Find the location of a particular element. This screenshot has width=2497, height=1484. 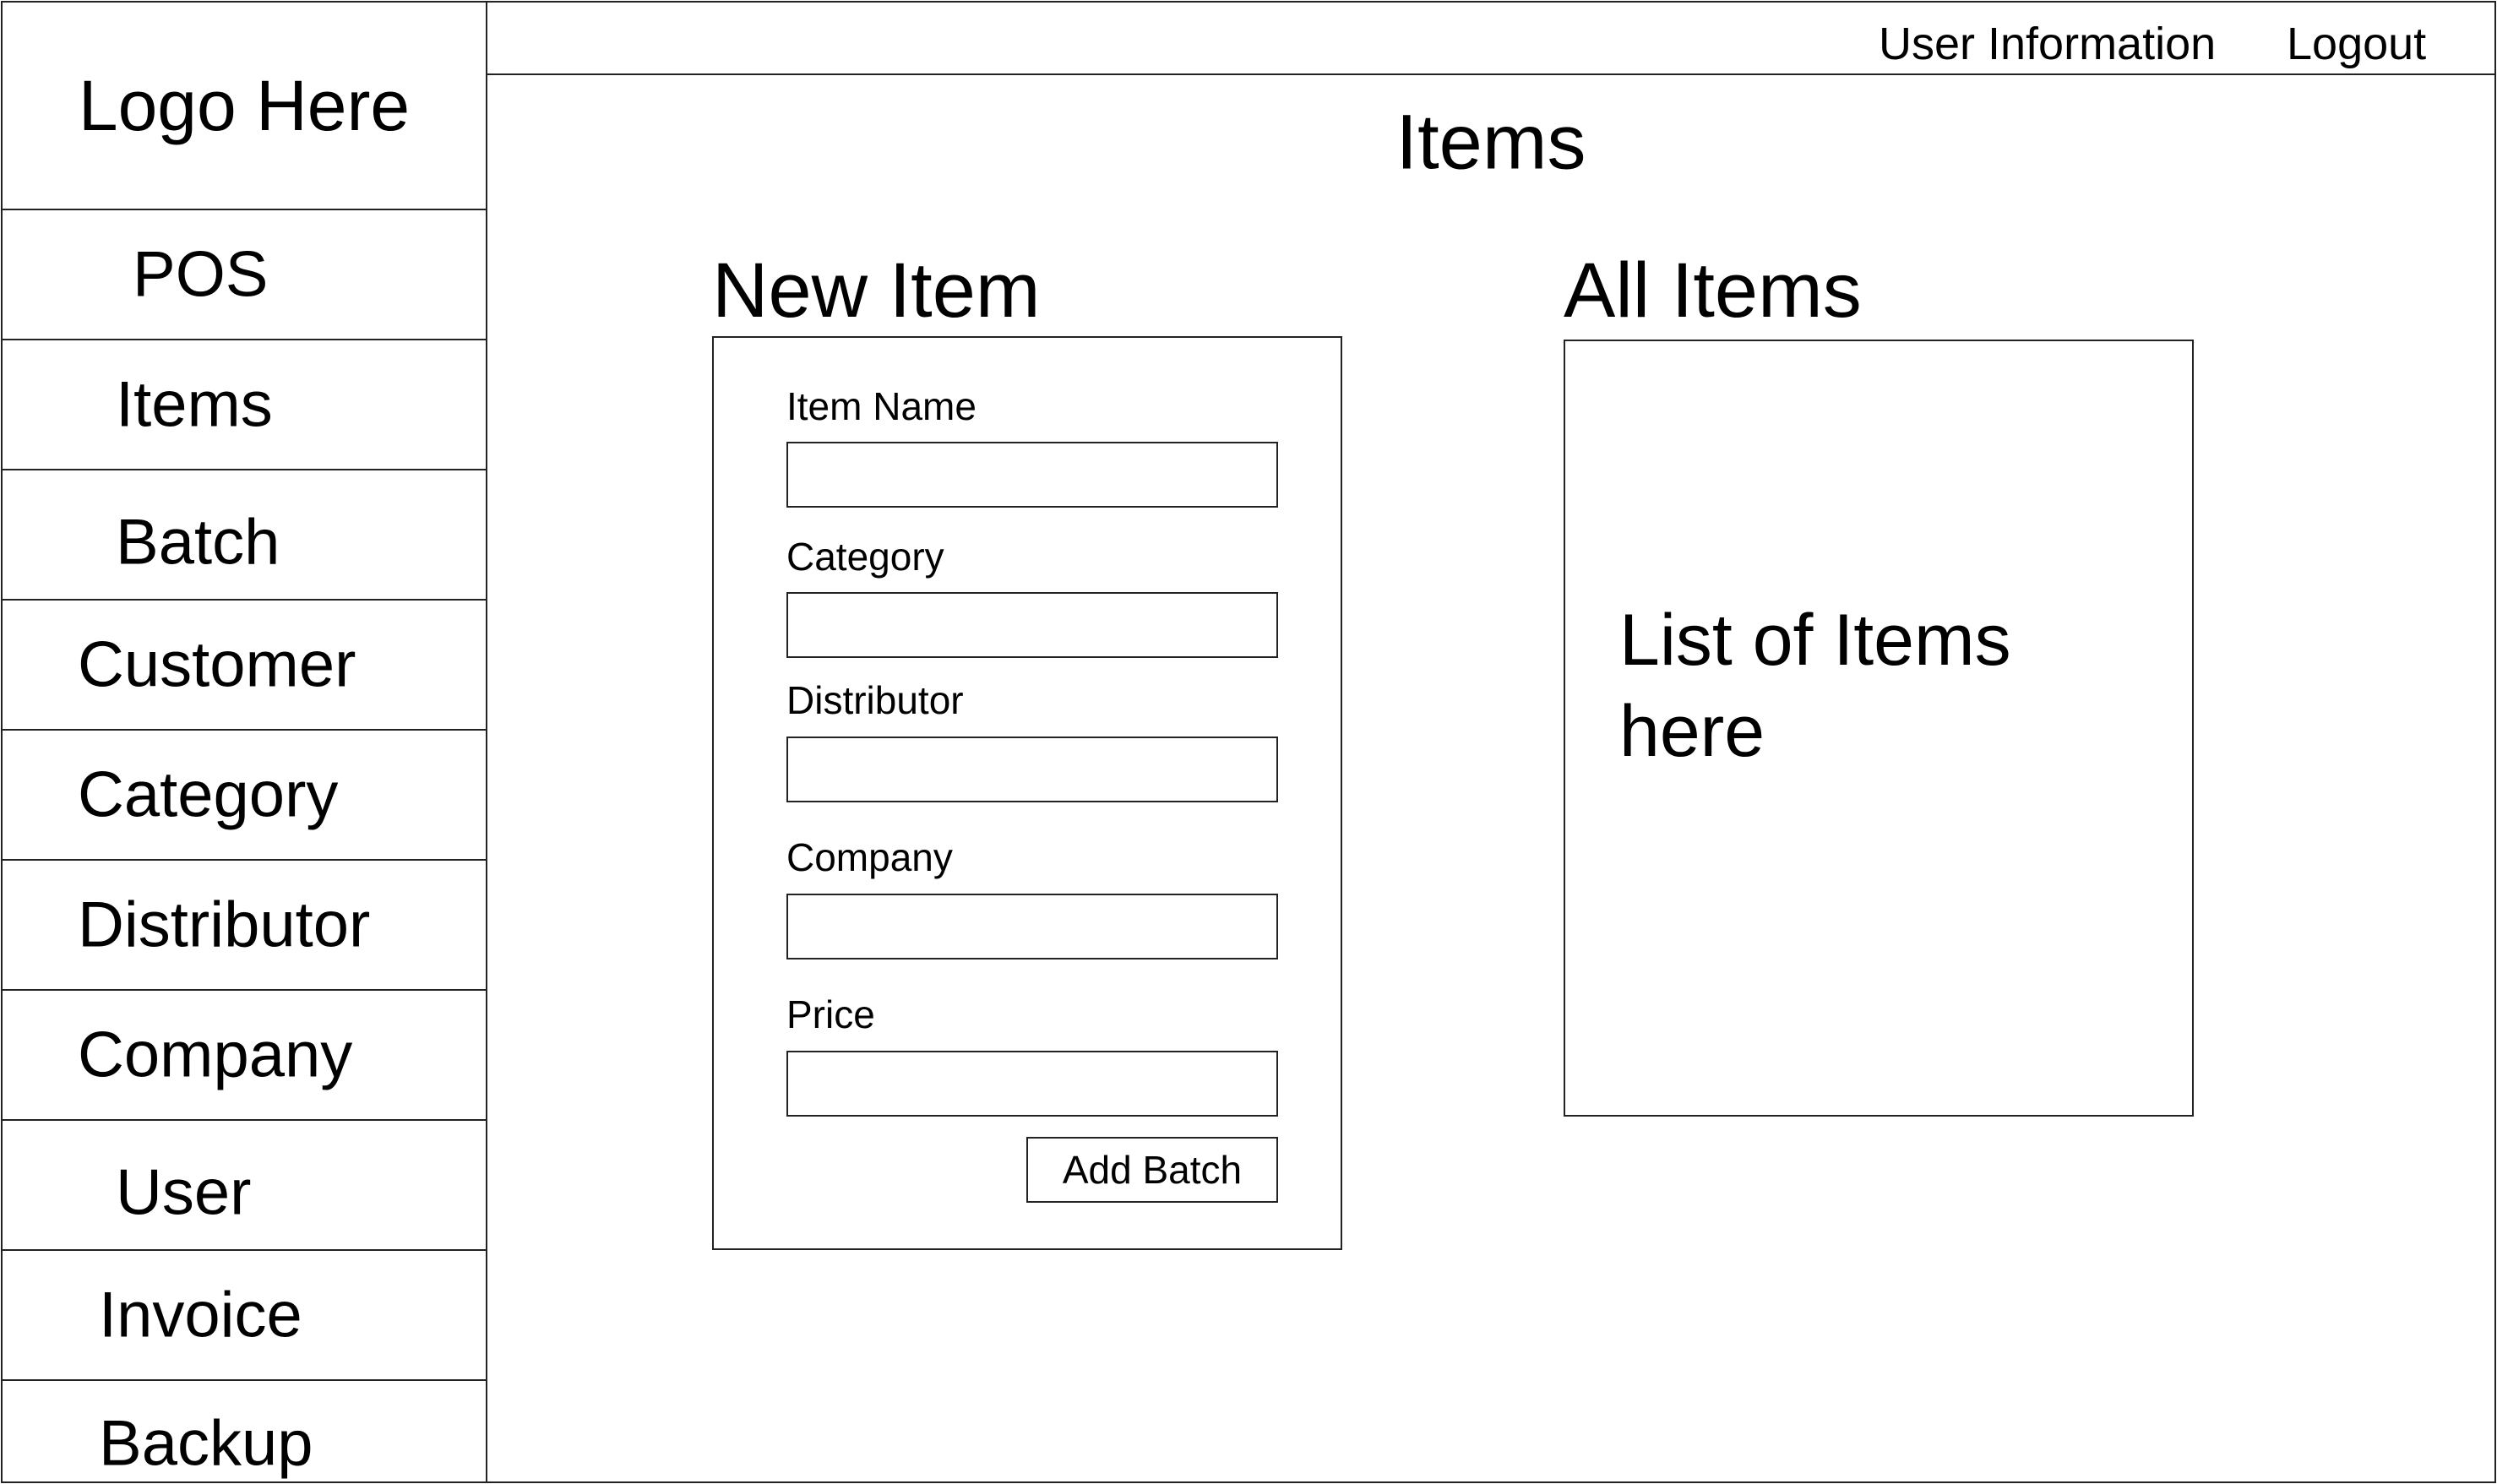

sidebar-item-label: POS is located at coordinates (201, 274).